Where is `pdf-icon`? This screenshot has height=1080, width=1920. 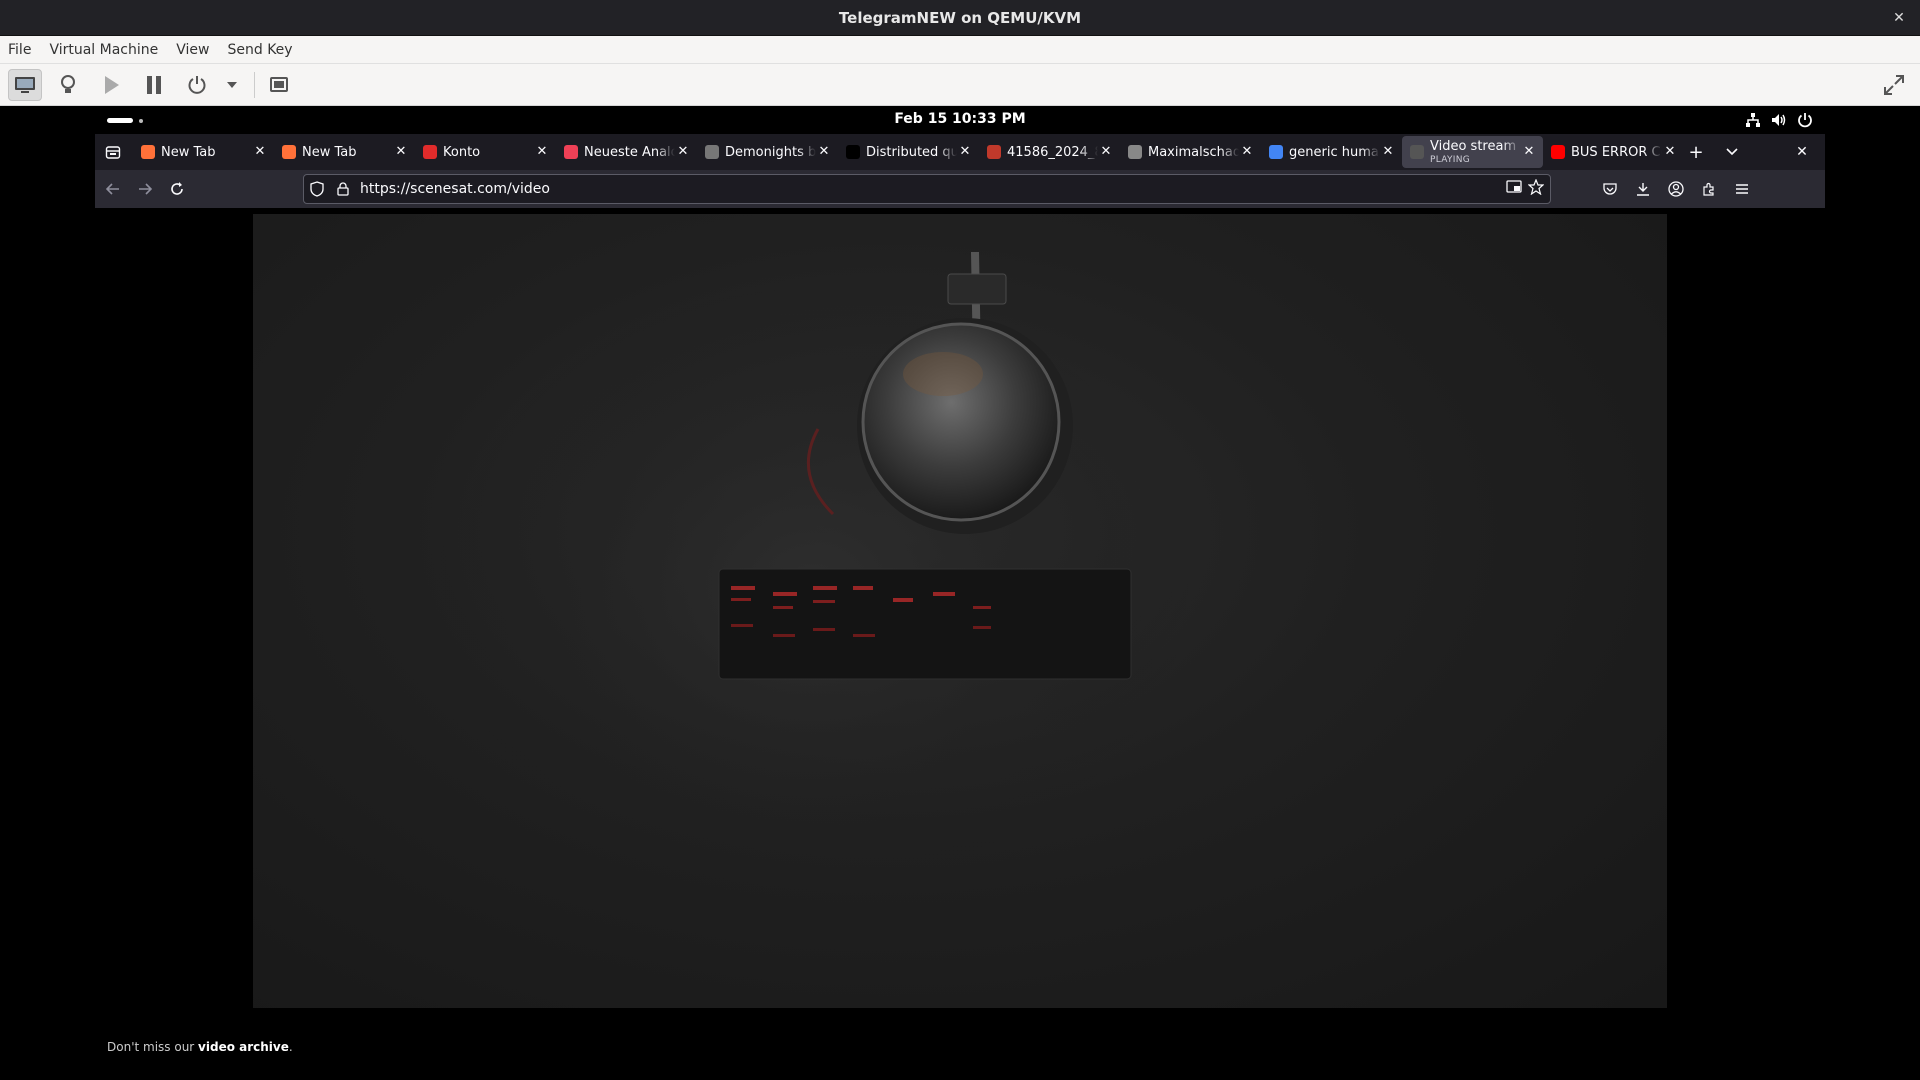
pdf-icon is located at coordinates (994, 152).